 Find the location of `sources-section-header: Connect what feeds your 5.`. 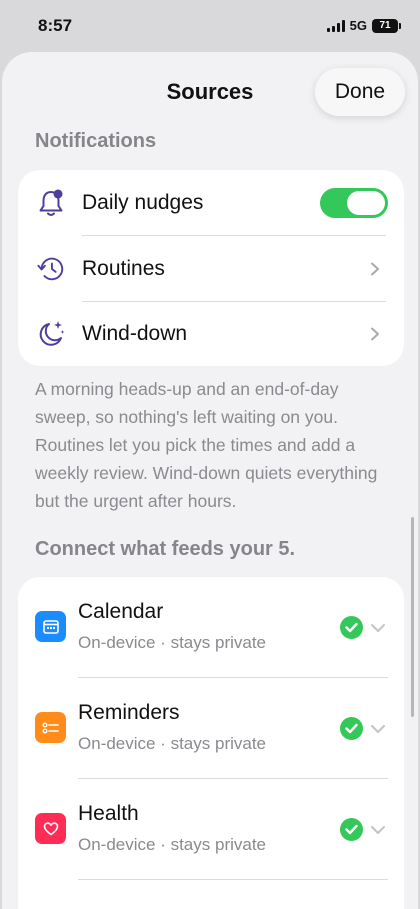

sources-section-header: Connect what feeds your 5. is located at coordinates (165, 549).